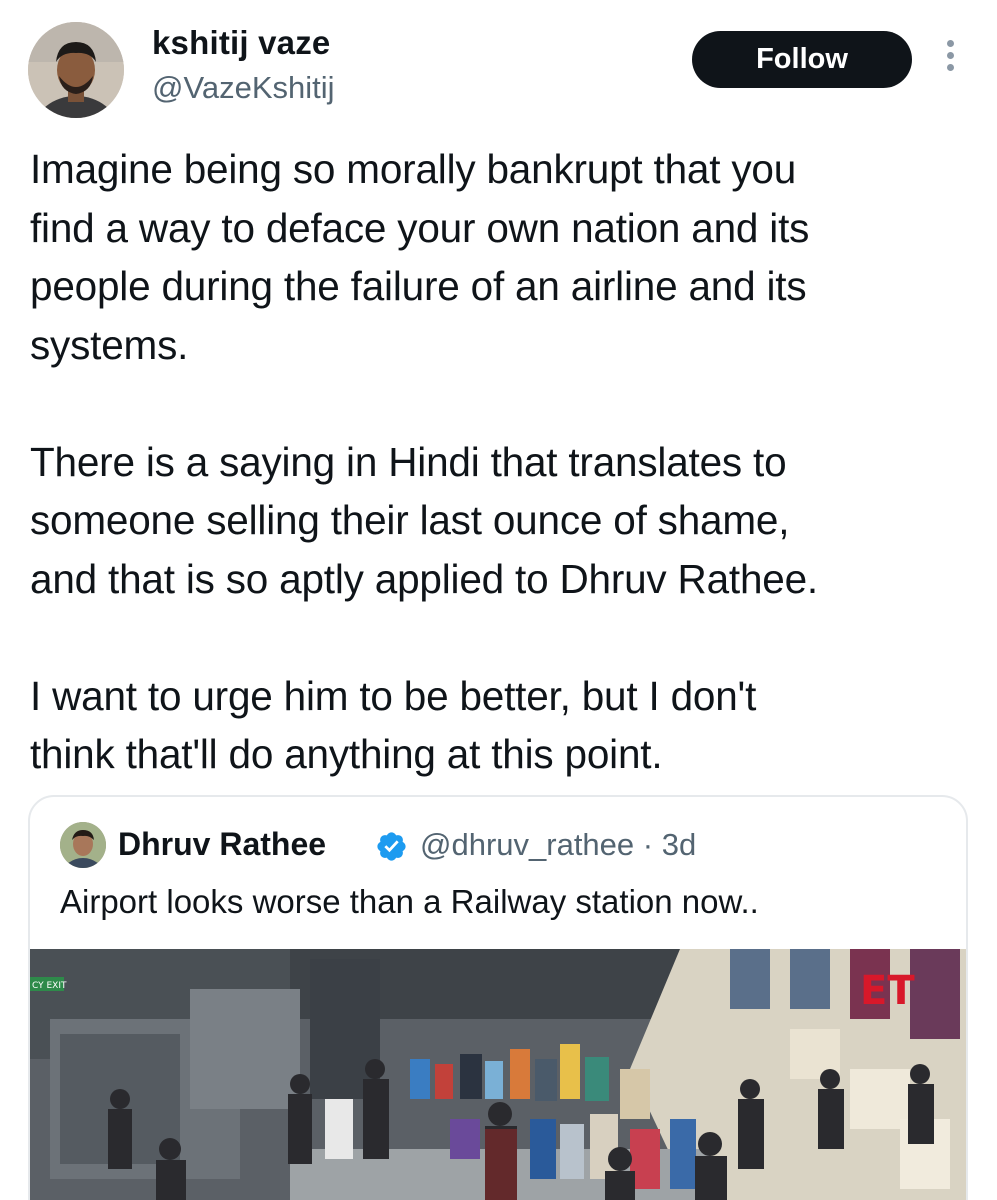 The height and width of the screenshot is (1200, 997). Describe the element at coordinates (241, 43) in the screenshot. I see `author-name: kshitij vaze` at that location.